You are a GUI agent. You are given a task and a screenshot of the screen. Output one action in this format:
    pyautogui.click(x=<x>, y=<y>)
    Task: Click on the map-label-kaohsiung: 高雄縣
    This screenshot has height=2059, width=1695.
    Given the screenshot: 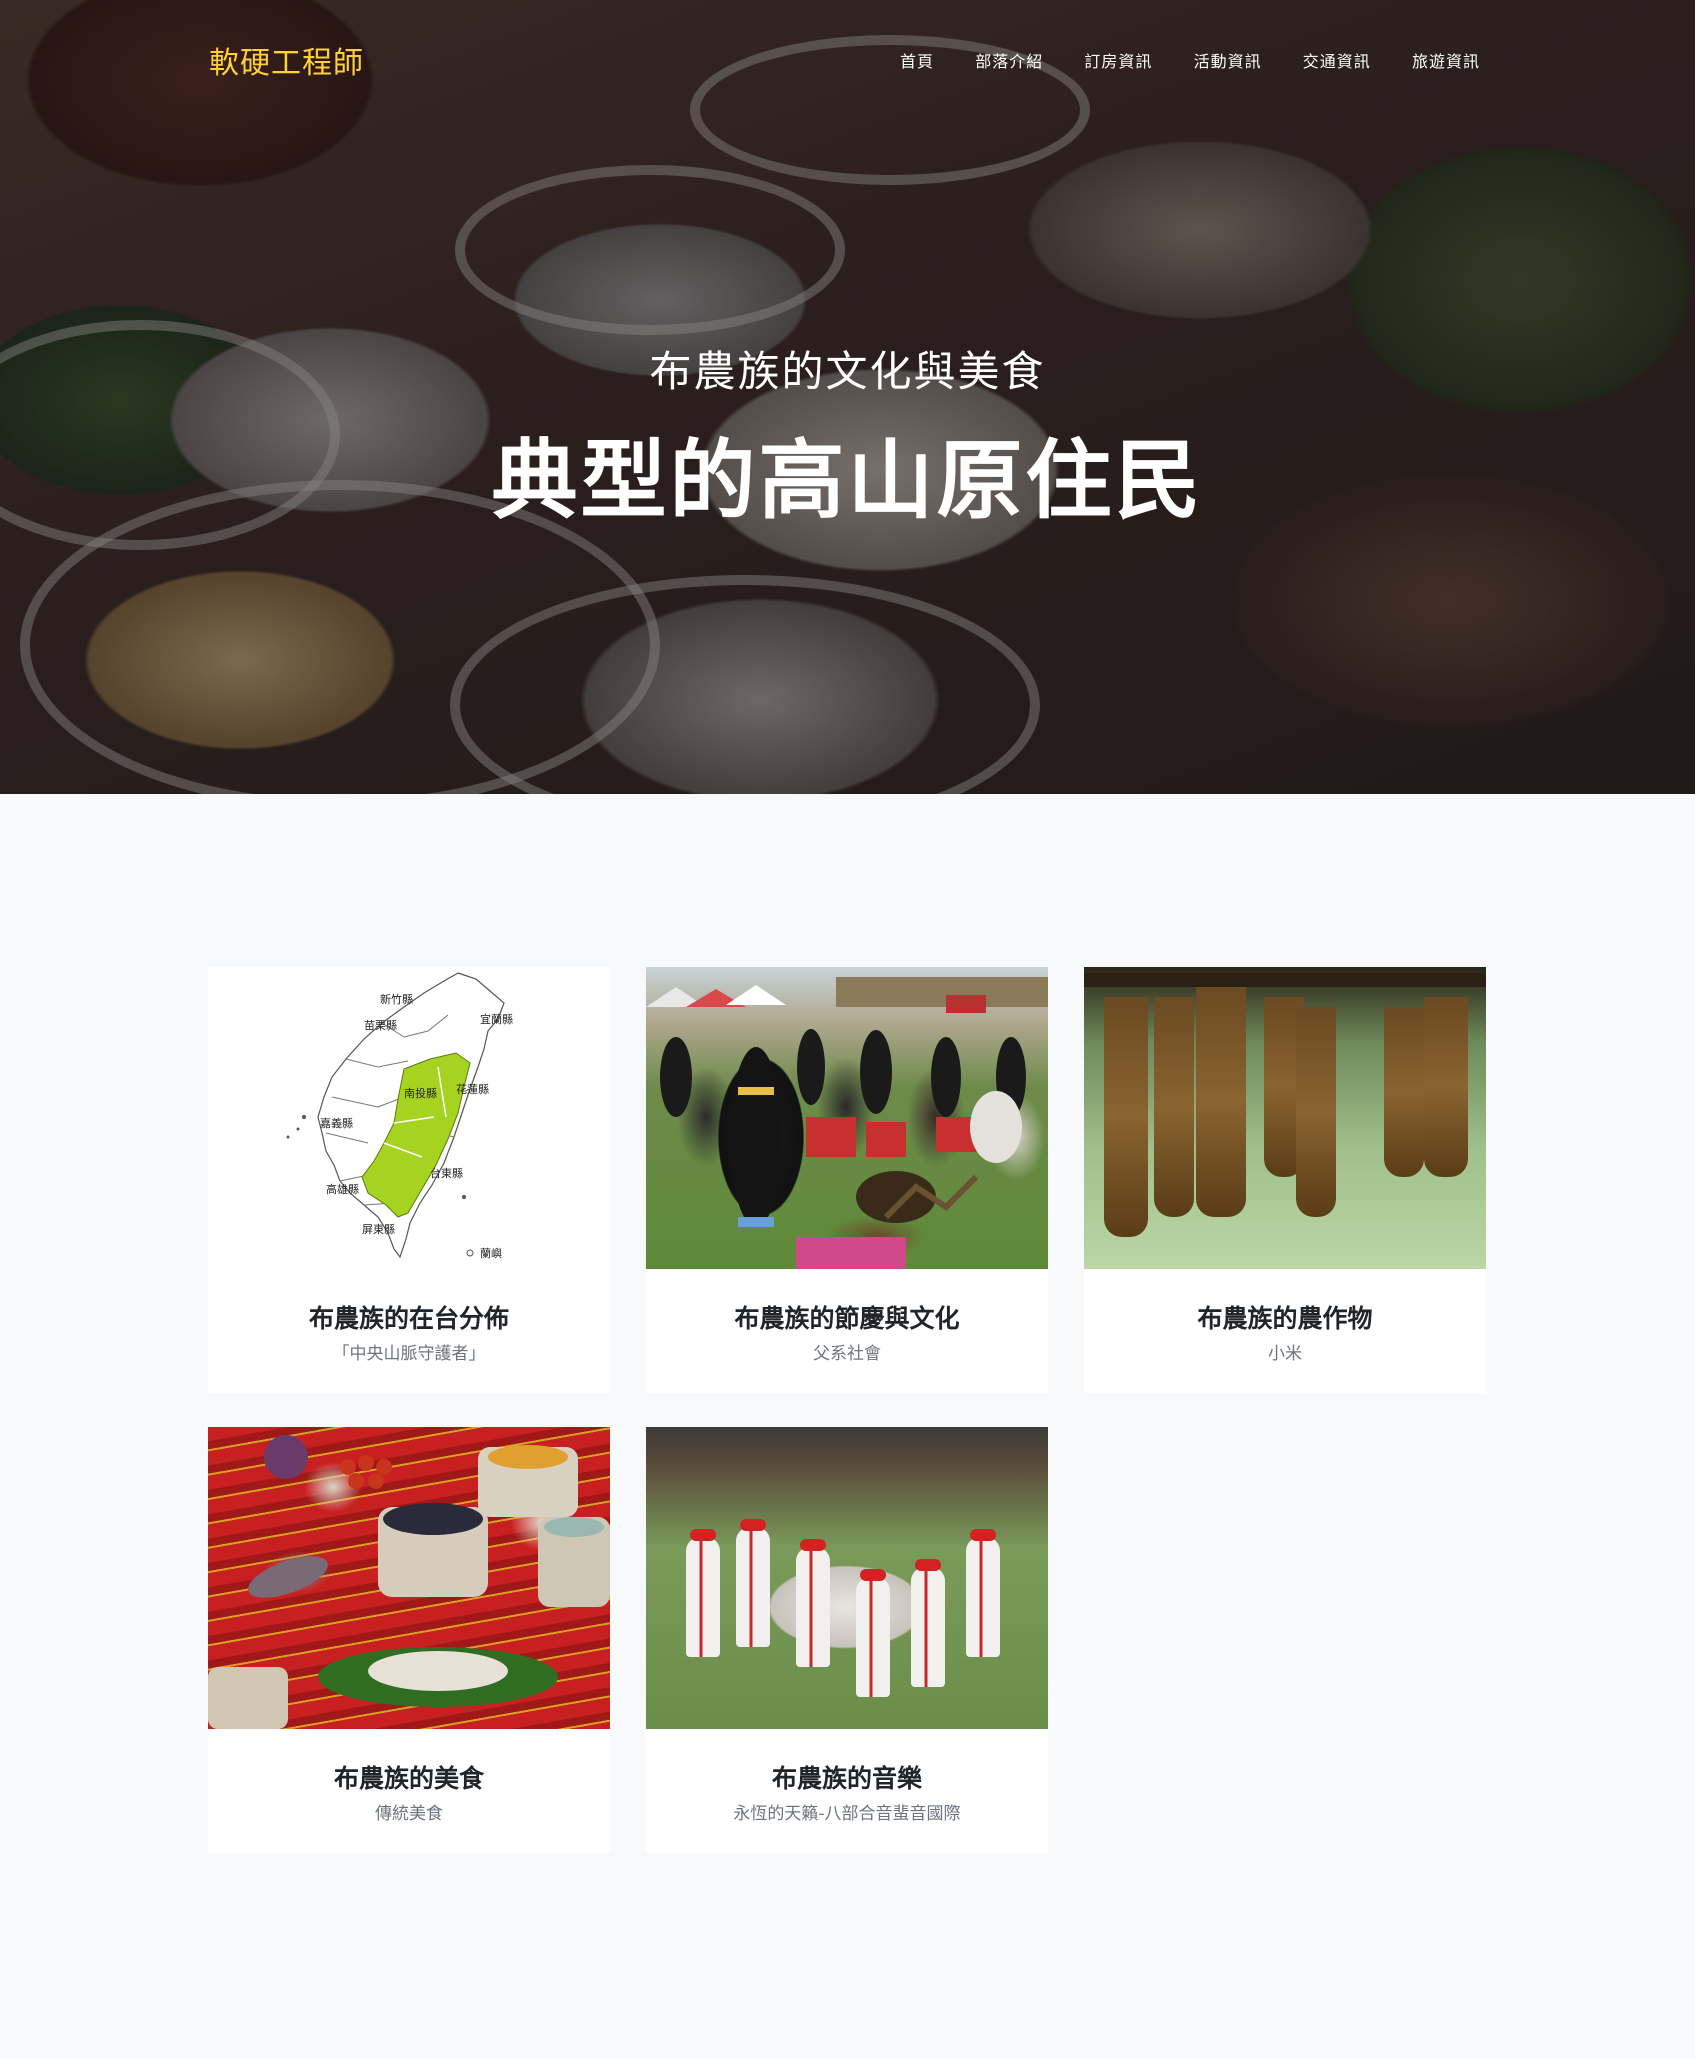 What is the action you would take?
    pyautogui.click(x=342, y=1189)
    